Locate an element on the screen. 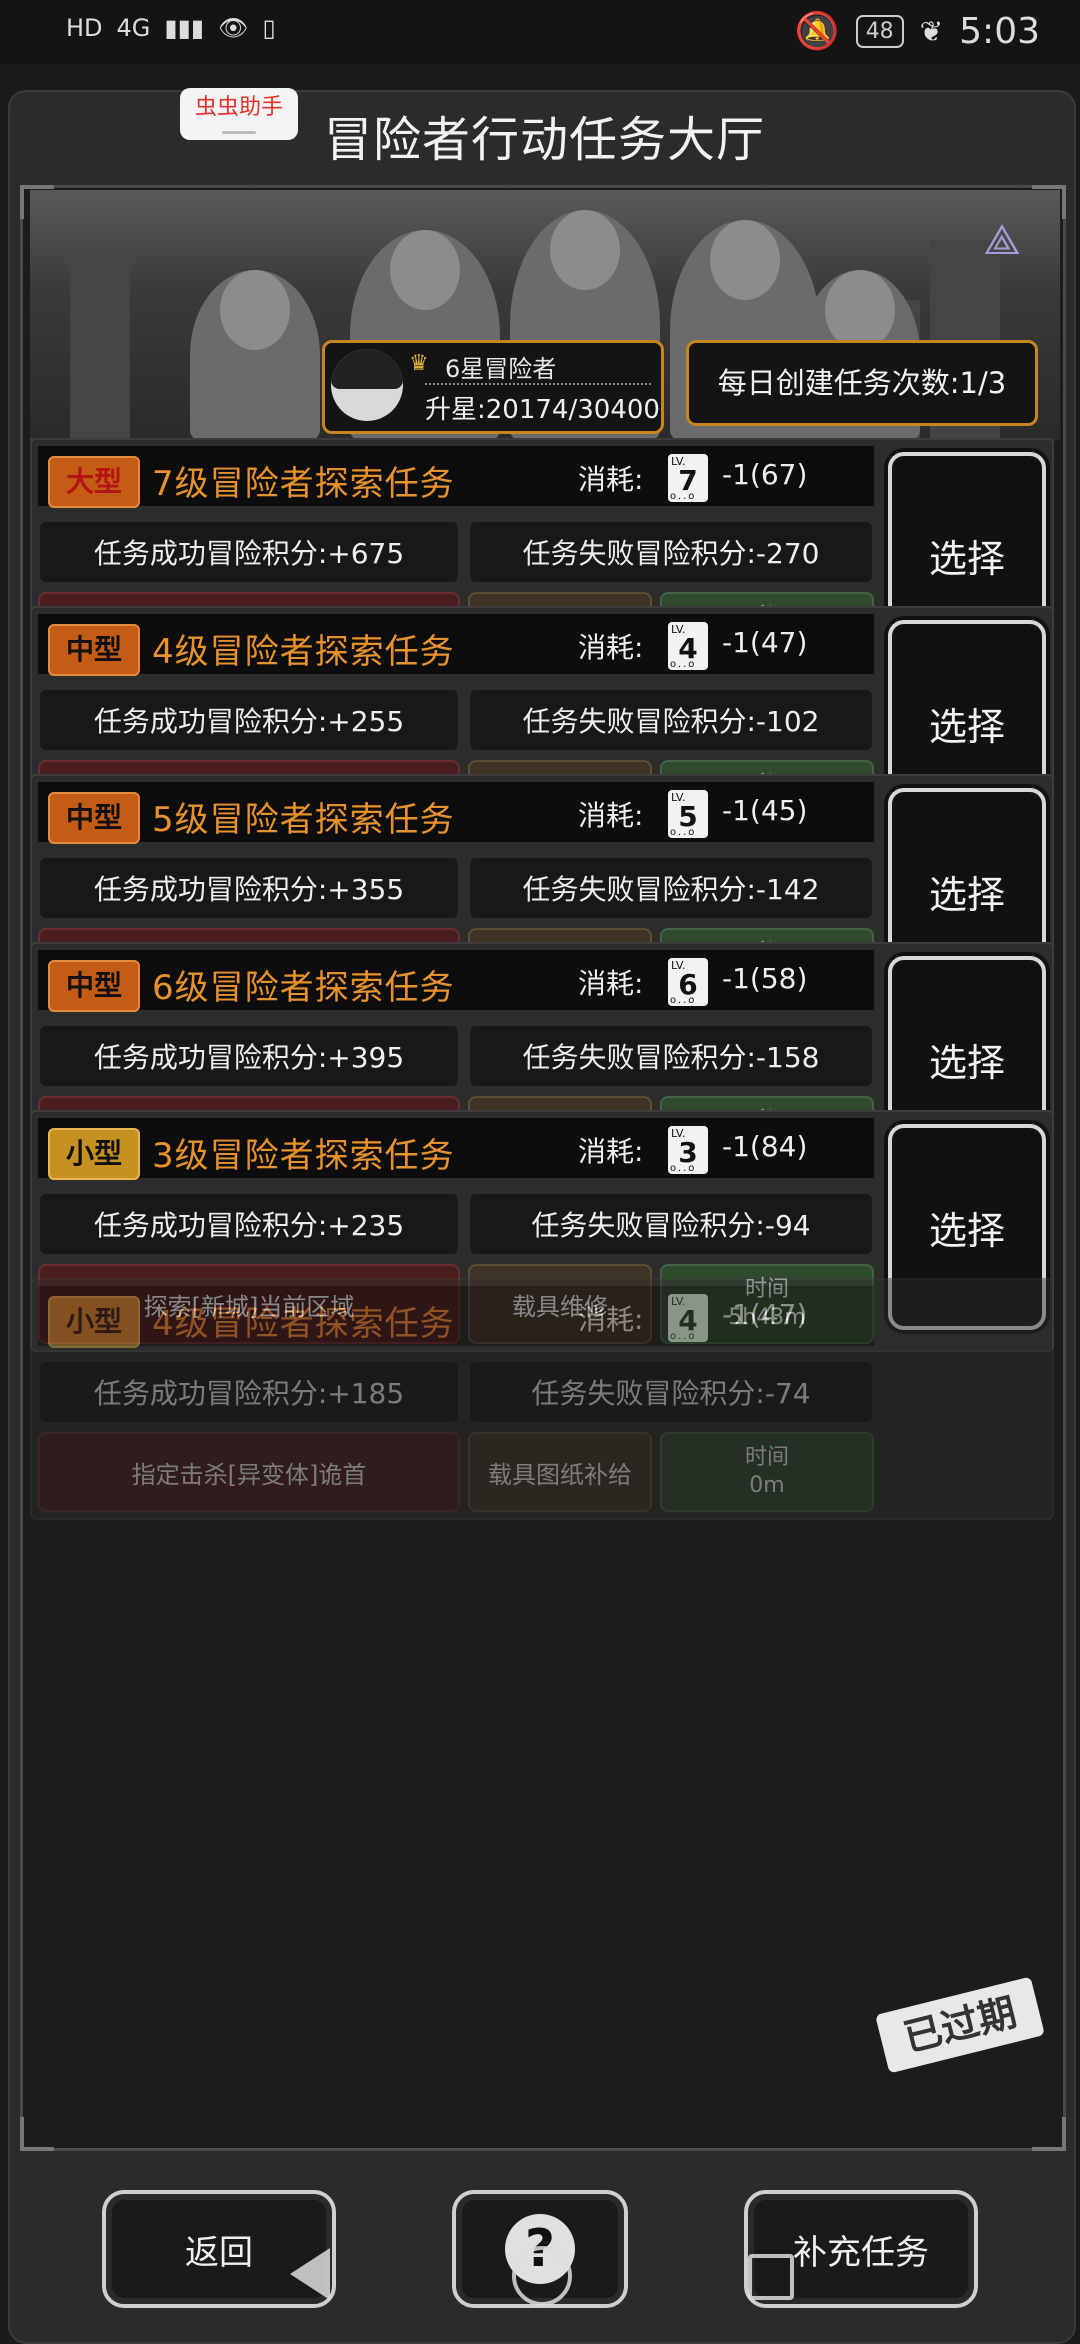  success-points: 任务成功冒险积分:+235 is located at coordinates (249, 1224).